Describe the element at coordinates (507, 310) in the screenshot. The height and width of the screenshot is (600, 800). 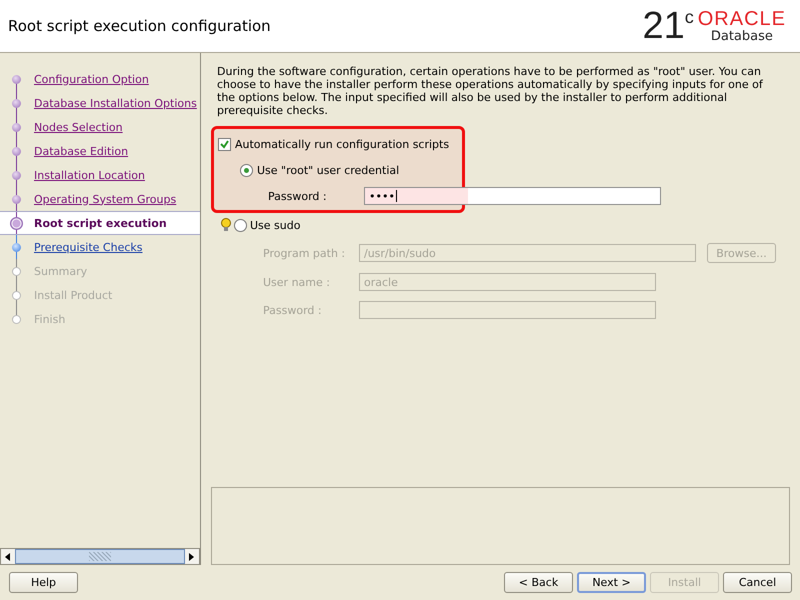
I see `password-field` at that location.